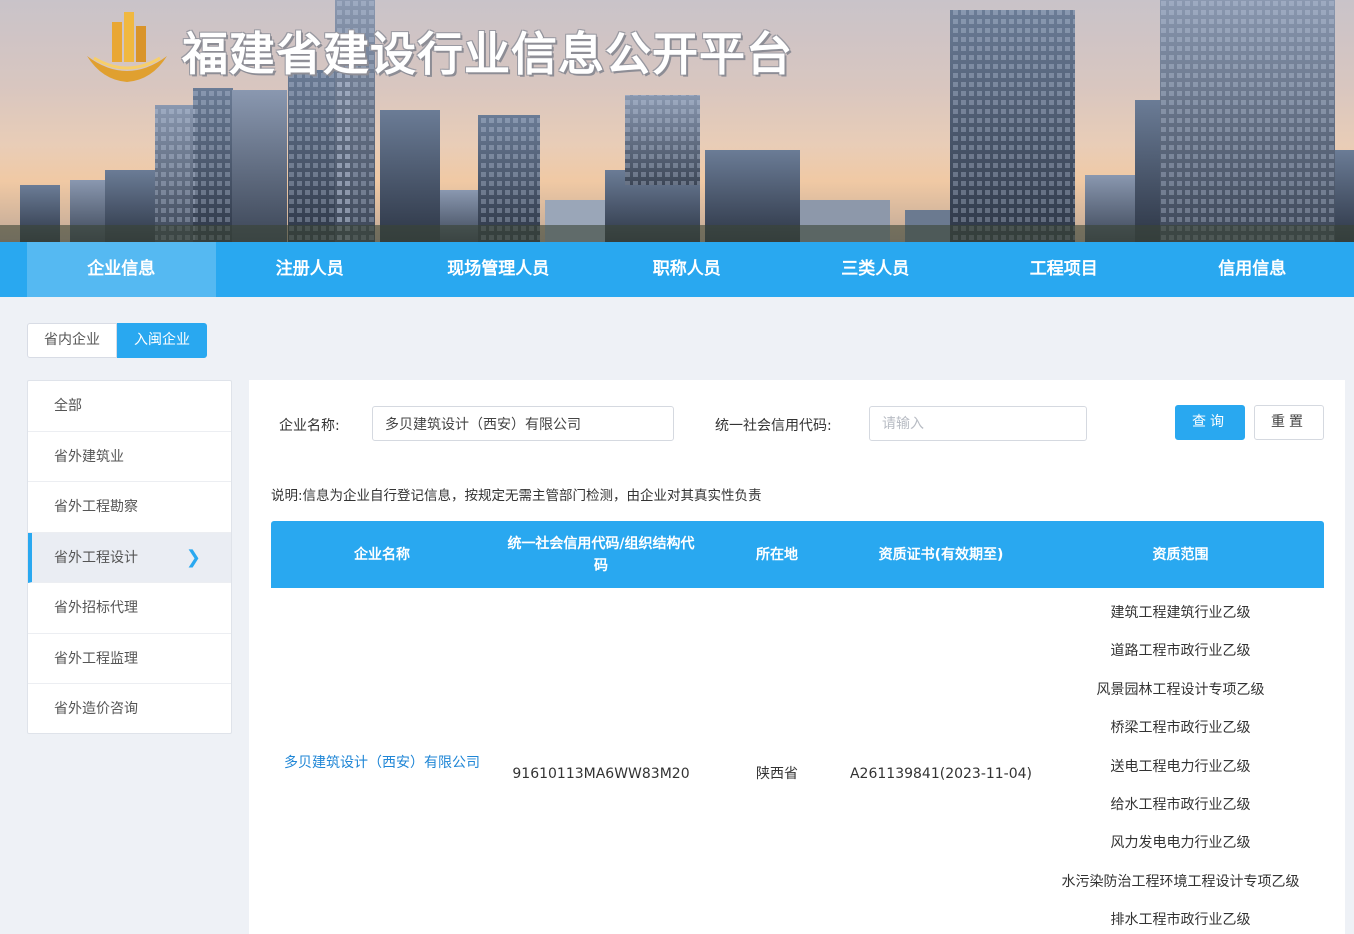 The width and height of the screenshot is (1354, 934). I want to click on nav-item-title-personnel: 职称人员, so click(687, 269).